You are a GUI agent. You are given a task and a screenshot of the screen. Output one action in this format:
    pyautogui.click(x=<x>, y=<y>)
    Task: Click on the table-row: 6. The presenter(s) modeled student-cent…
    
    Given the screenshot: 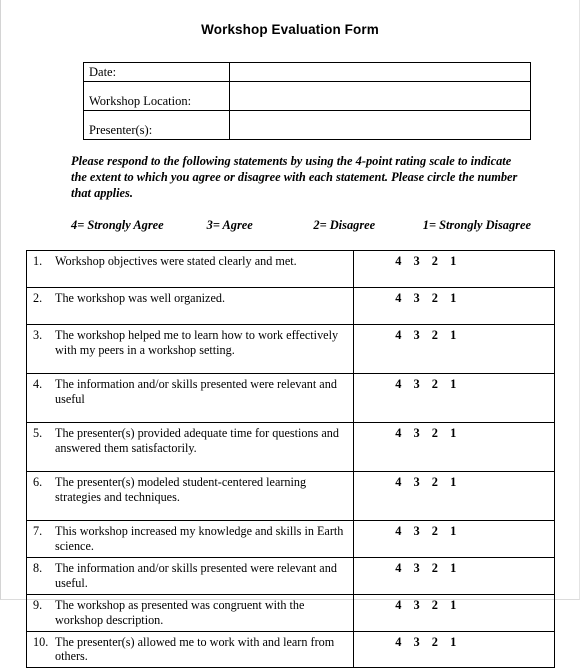 What is the action you would take?
    pyautogui.click(x=290, y=496)
    